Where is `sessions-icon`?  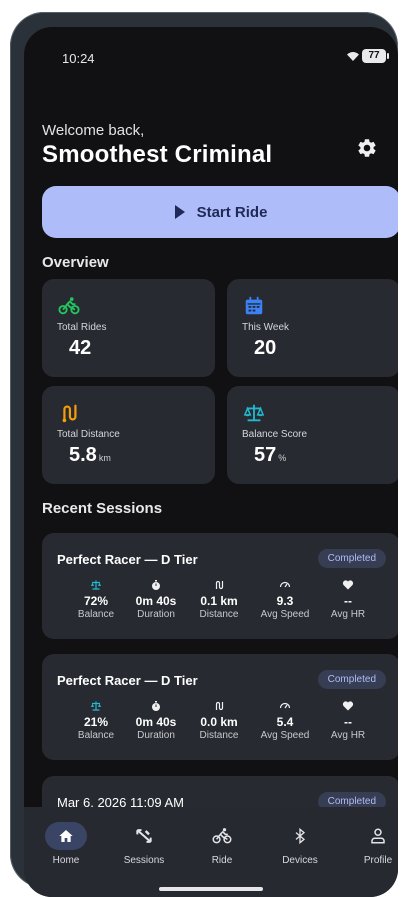
sessions-icon is located at coordinates (144, 836).